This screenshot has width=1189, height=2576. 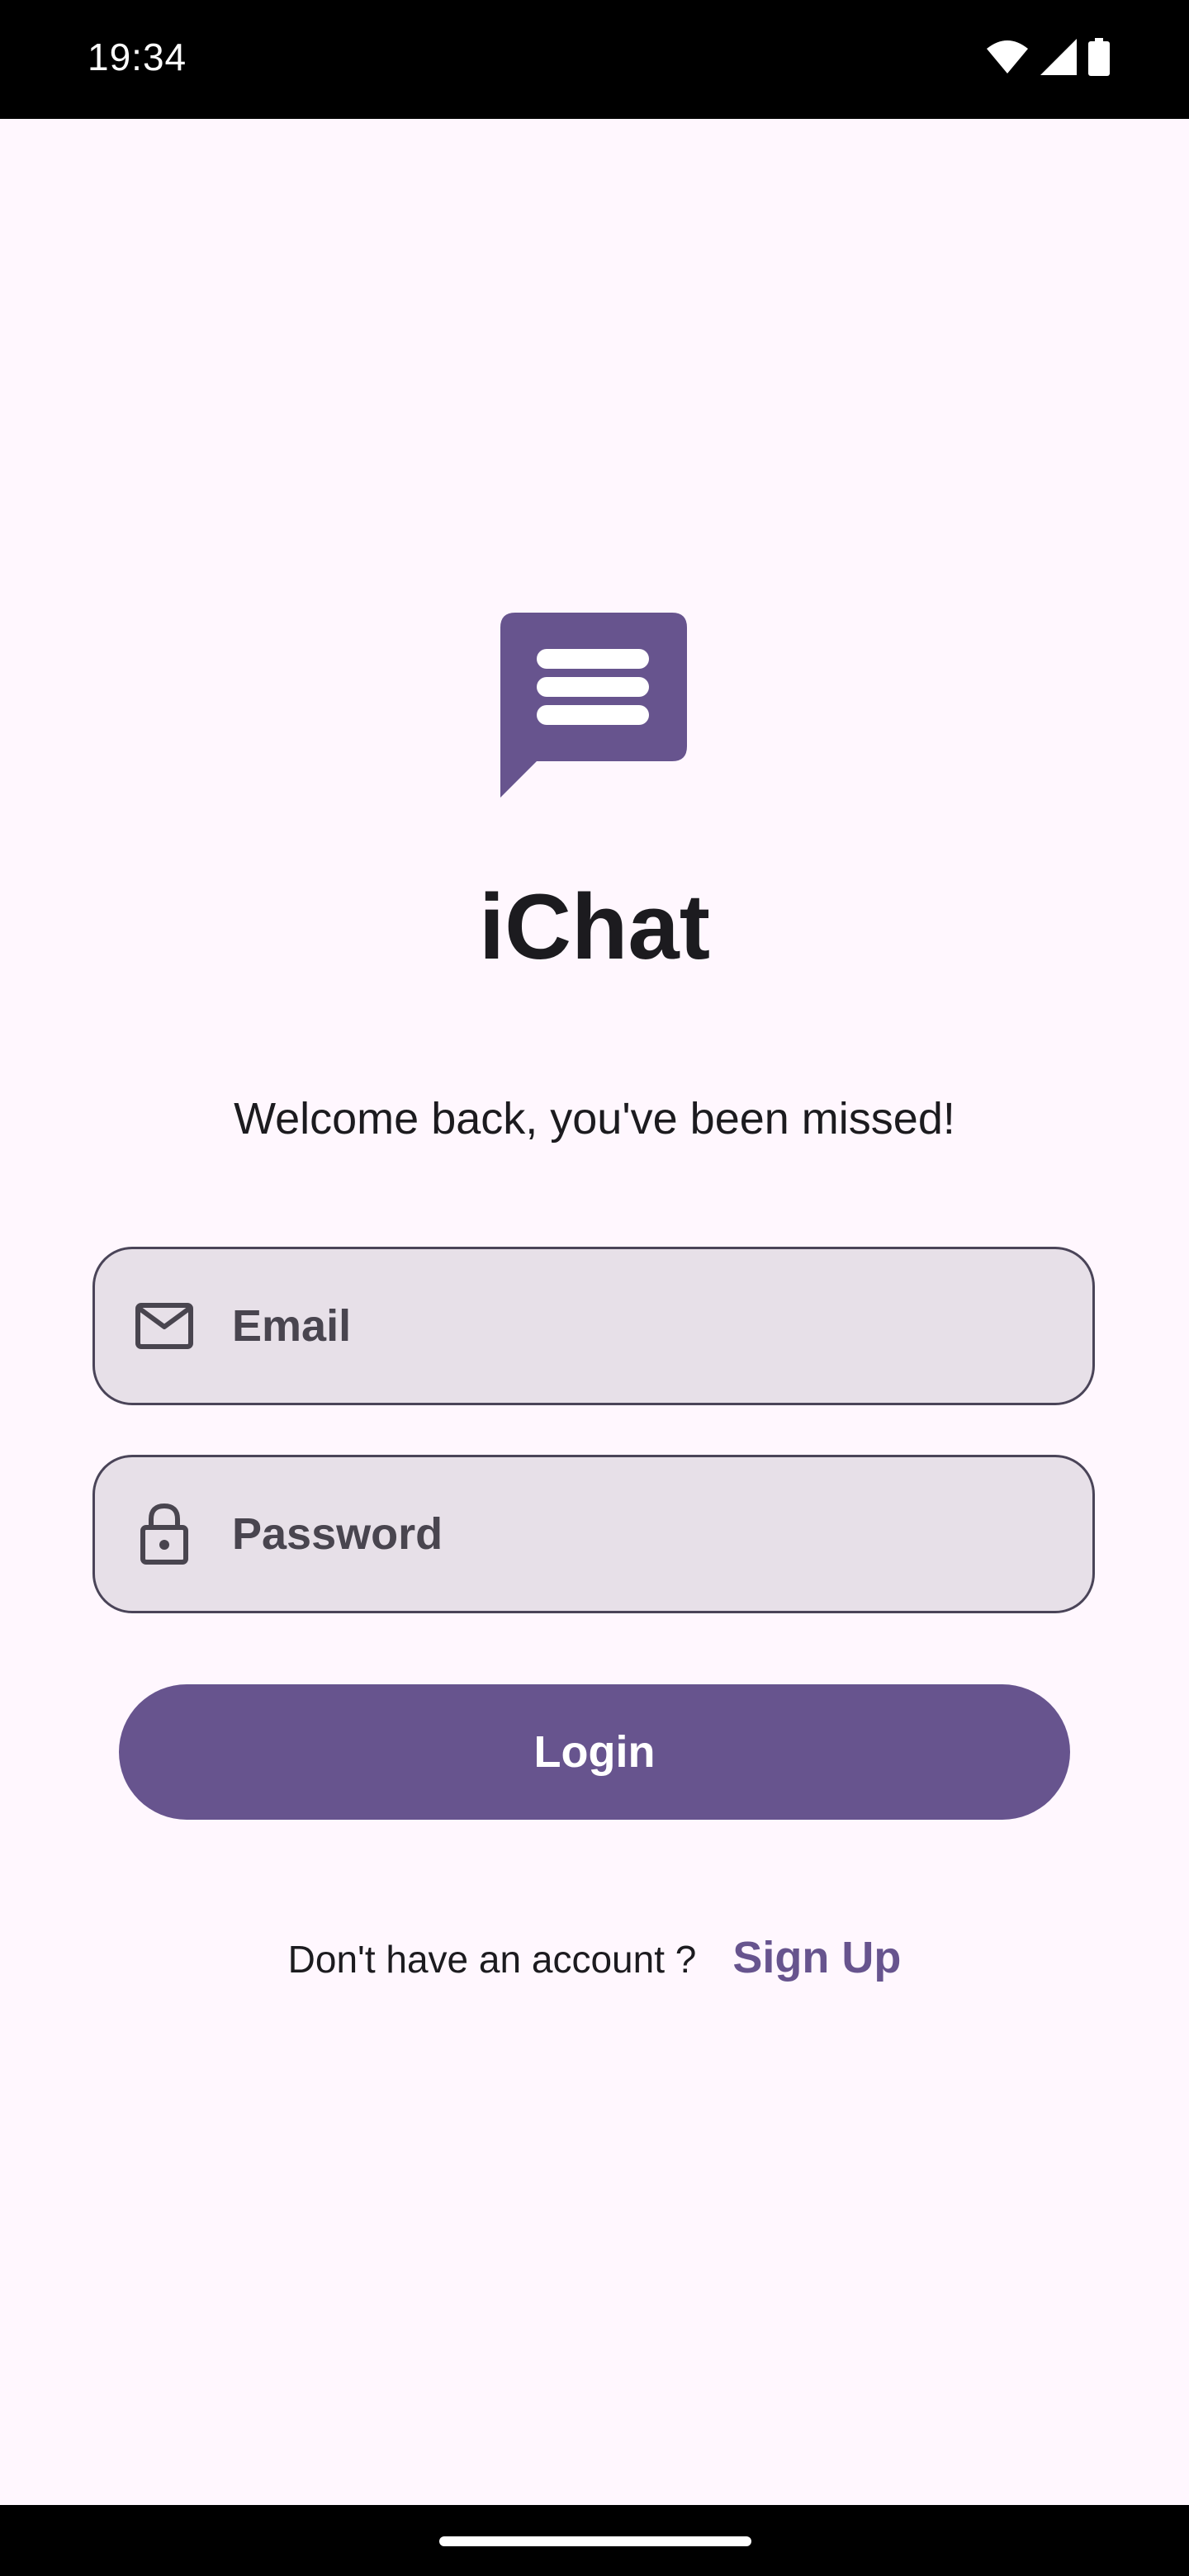 I want to click on signup-row: Don't have an account ? Sign Up, so click(x=594, y=1957).